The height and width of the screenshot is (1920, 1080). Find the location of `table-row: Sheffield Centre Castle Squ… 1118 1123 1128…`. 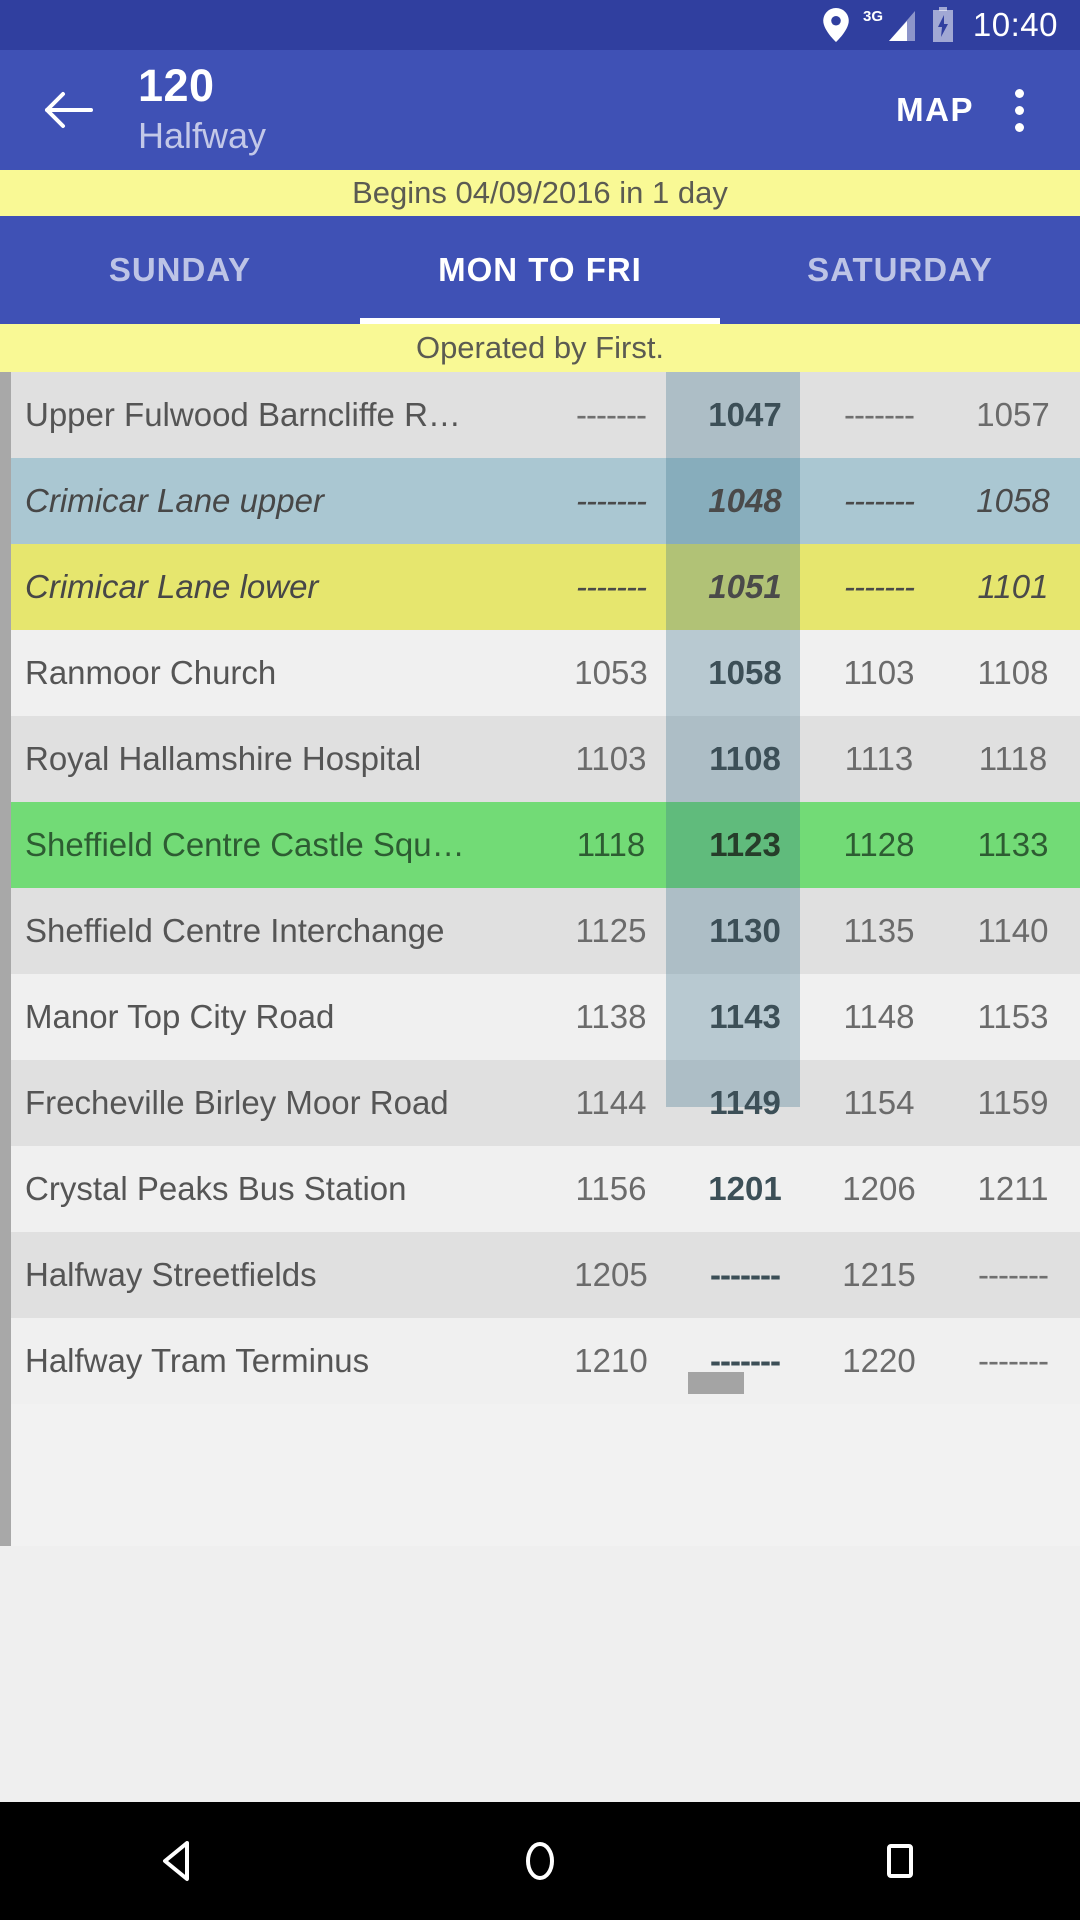

table-row: Sheffield Centre Castle Squ… 1118 1123 1128… is located at coordinates (540, 845).